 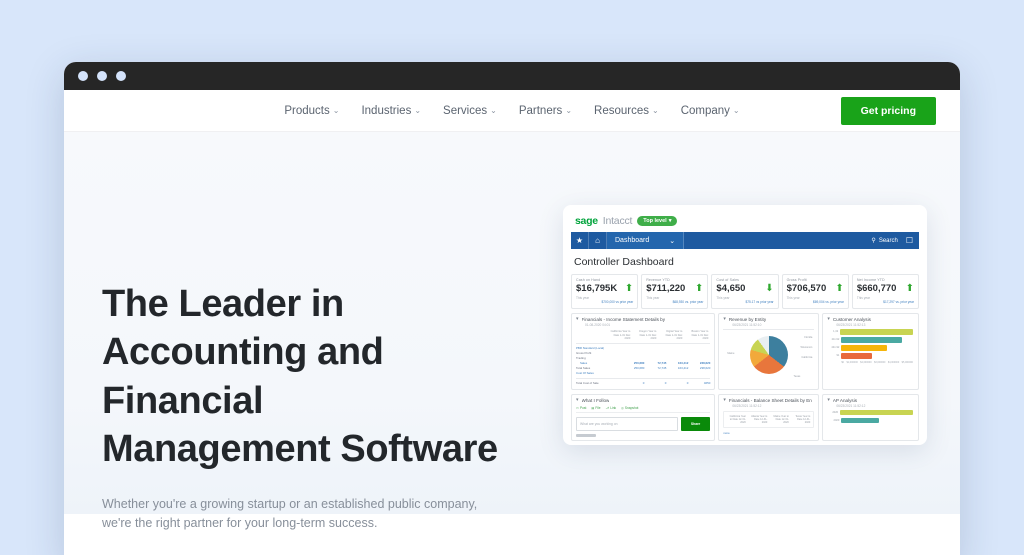 I want to click on chevron-down-icon: ⌄, so click(x=672, y=241).